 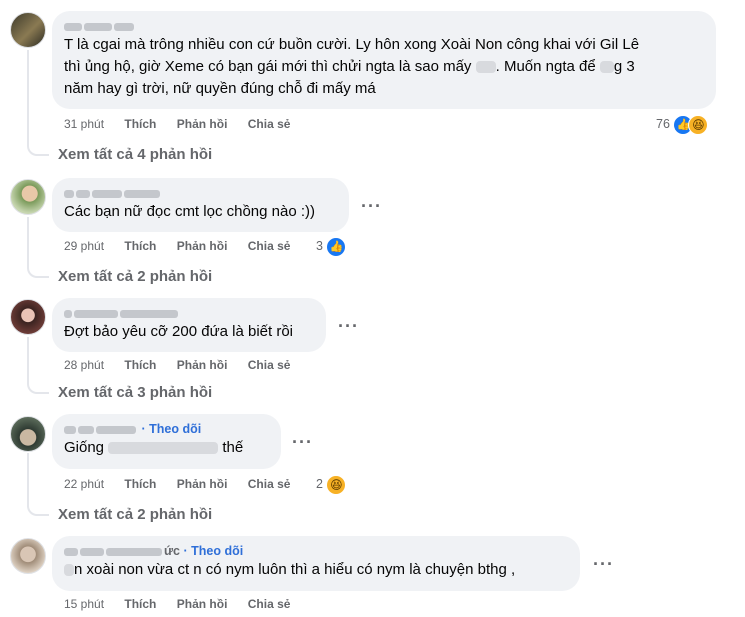 I want to click on comment-actions: 31 phút Thích Phản hồi Chia sẻ, so click(x=185, y=124).